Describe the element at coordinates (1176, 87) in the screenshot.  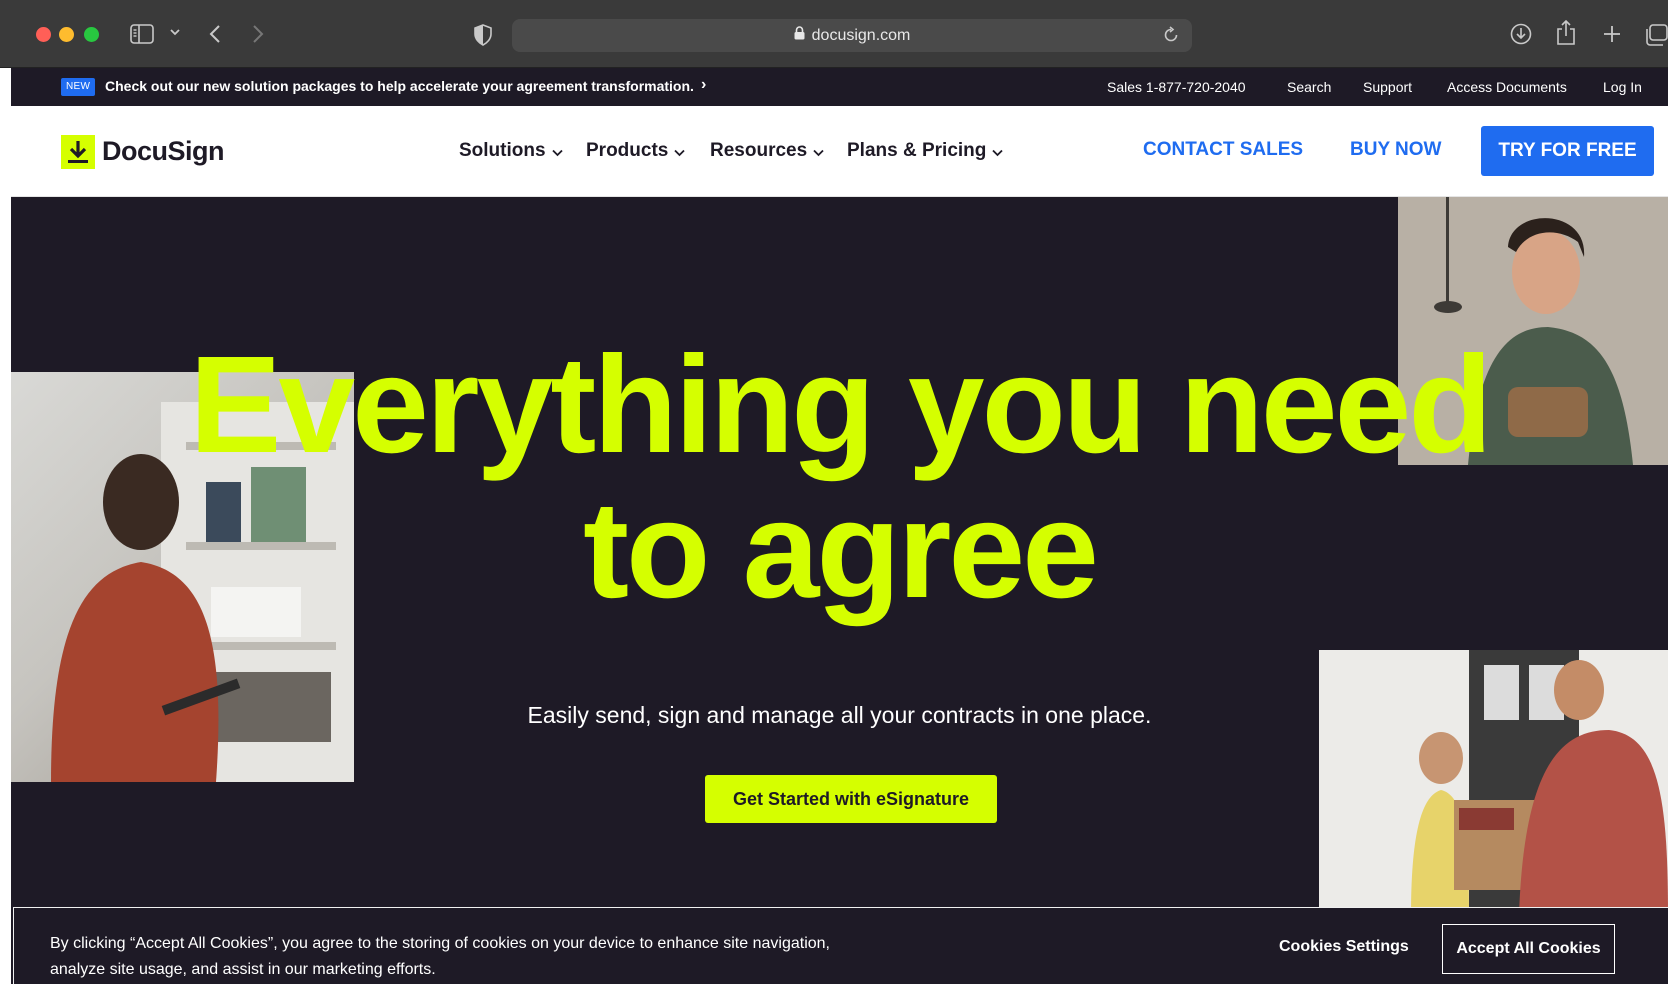
I see `sales-phone-link: Sales 1-877-720-2040` at that location.